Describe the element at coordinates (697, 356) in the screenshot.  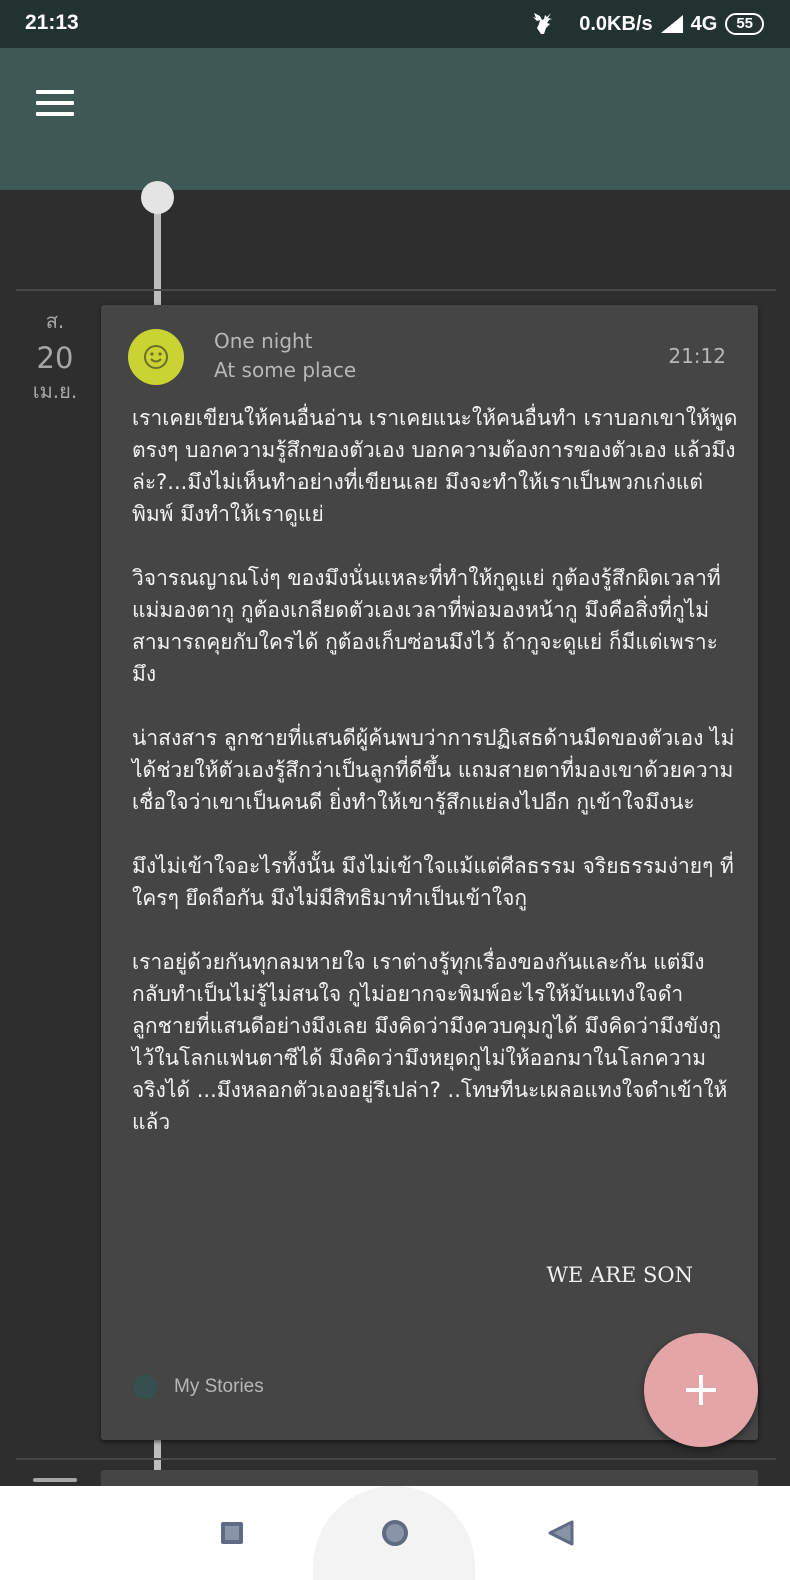
I see `entry-time: 21:12` at that location.